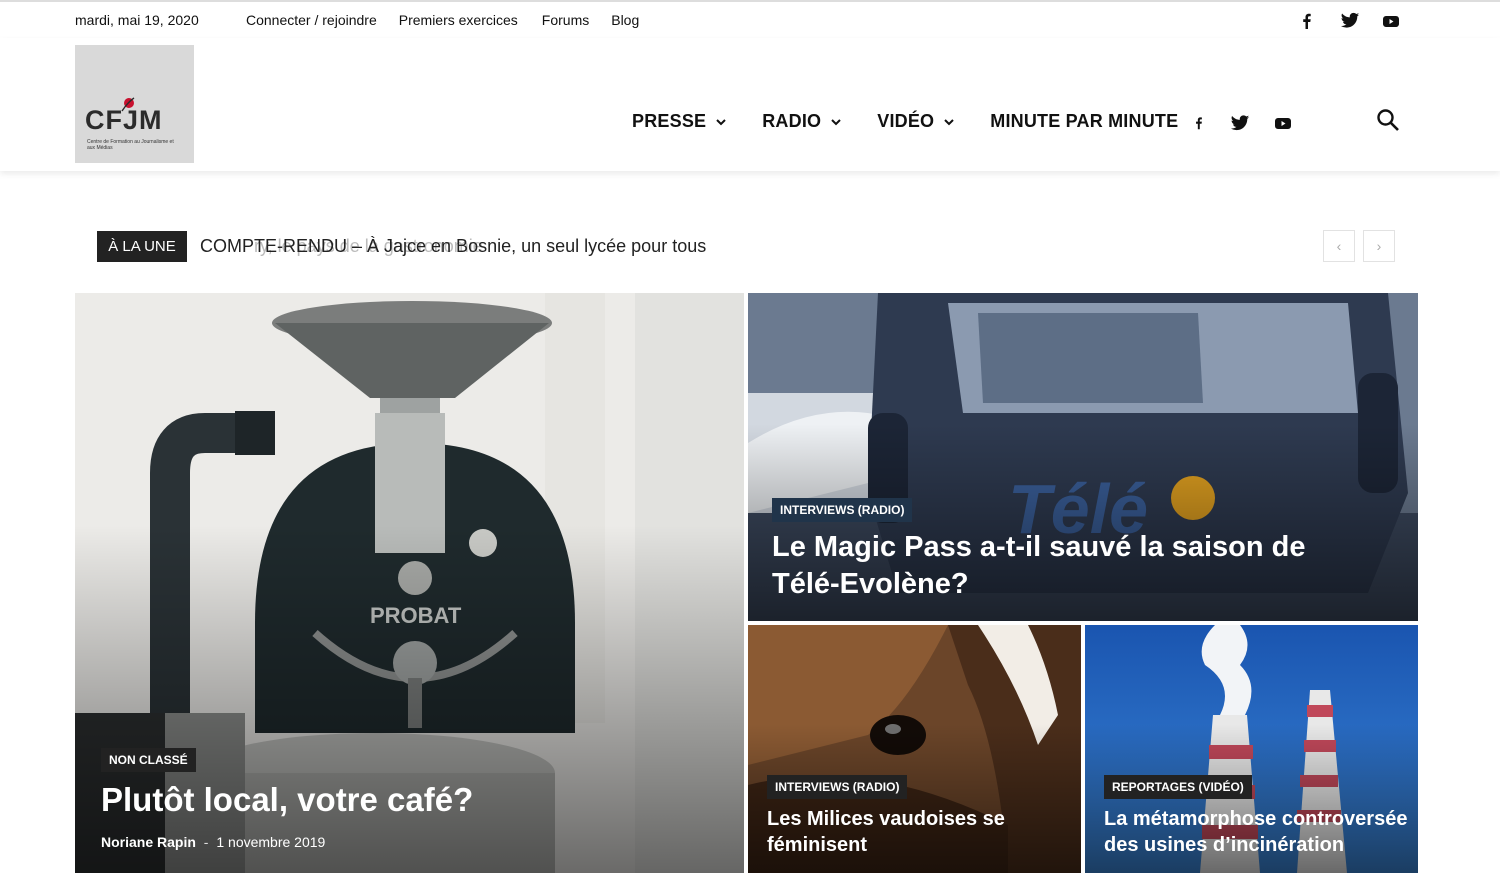  I want to click on header-social, so click(1242, 125).